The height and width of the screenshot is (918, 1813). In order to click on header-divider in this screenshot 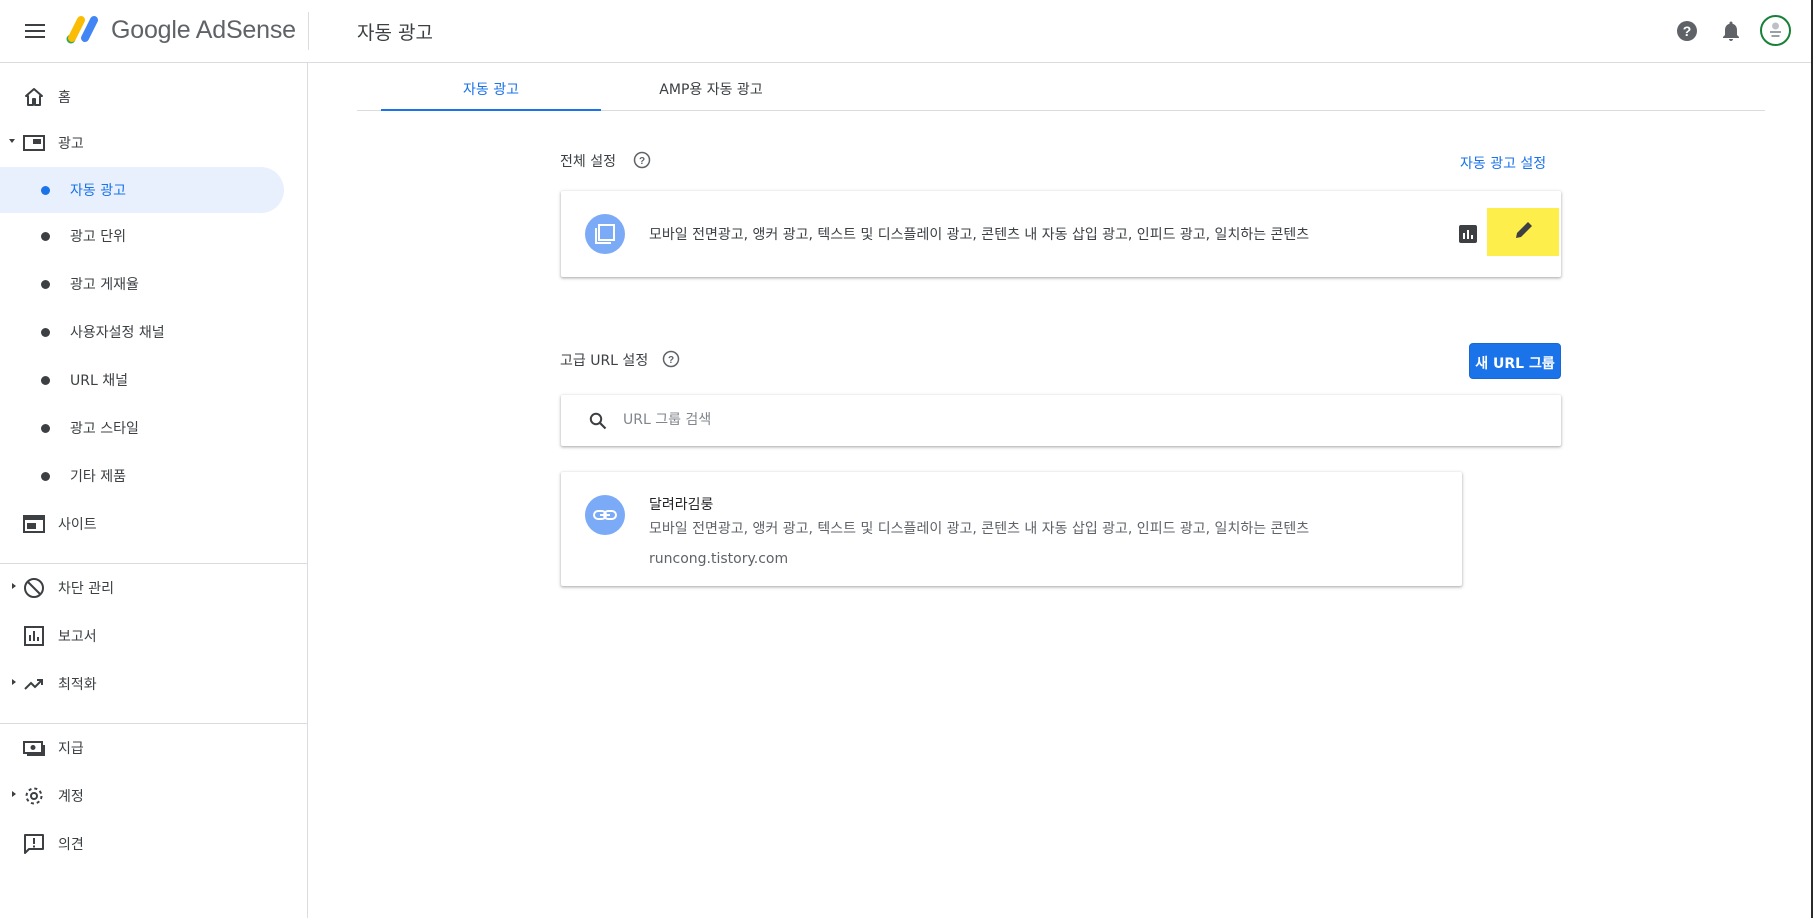, I will do `click(308, 31)`.